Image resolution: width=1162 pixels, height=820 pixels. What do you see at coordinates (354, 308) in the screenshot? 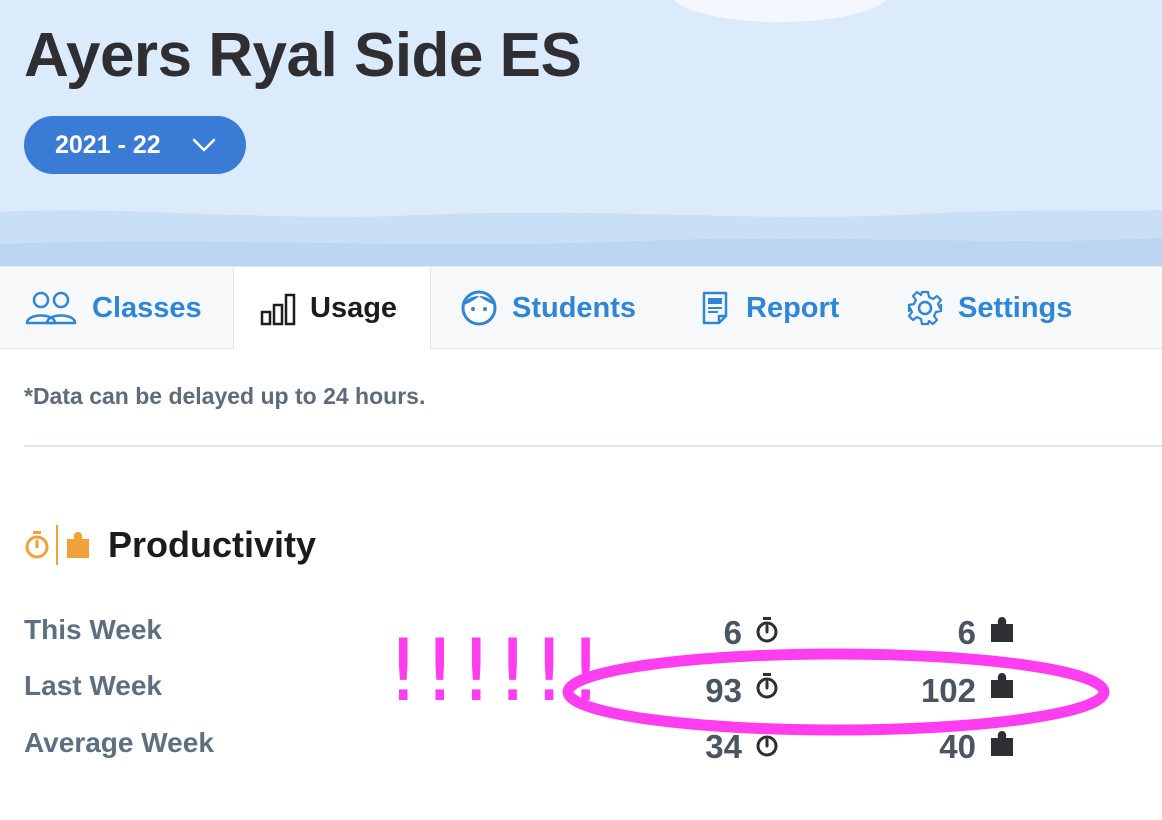
I see `tab-usage-label: Usage` at bounding box center [354, 308].